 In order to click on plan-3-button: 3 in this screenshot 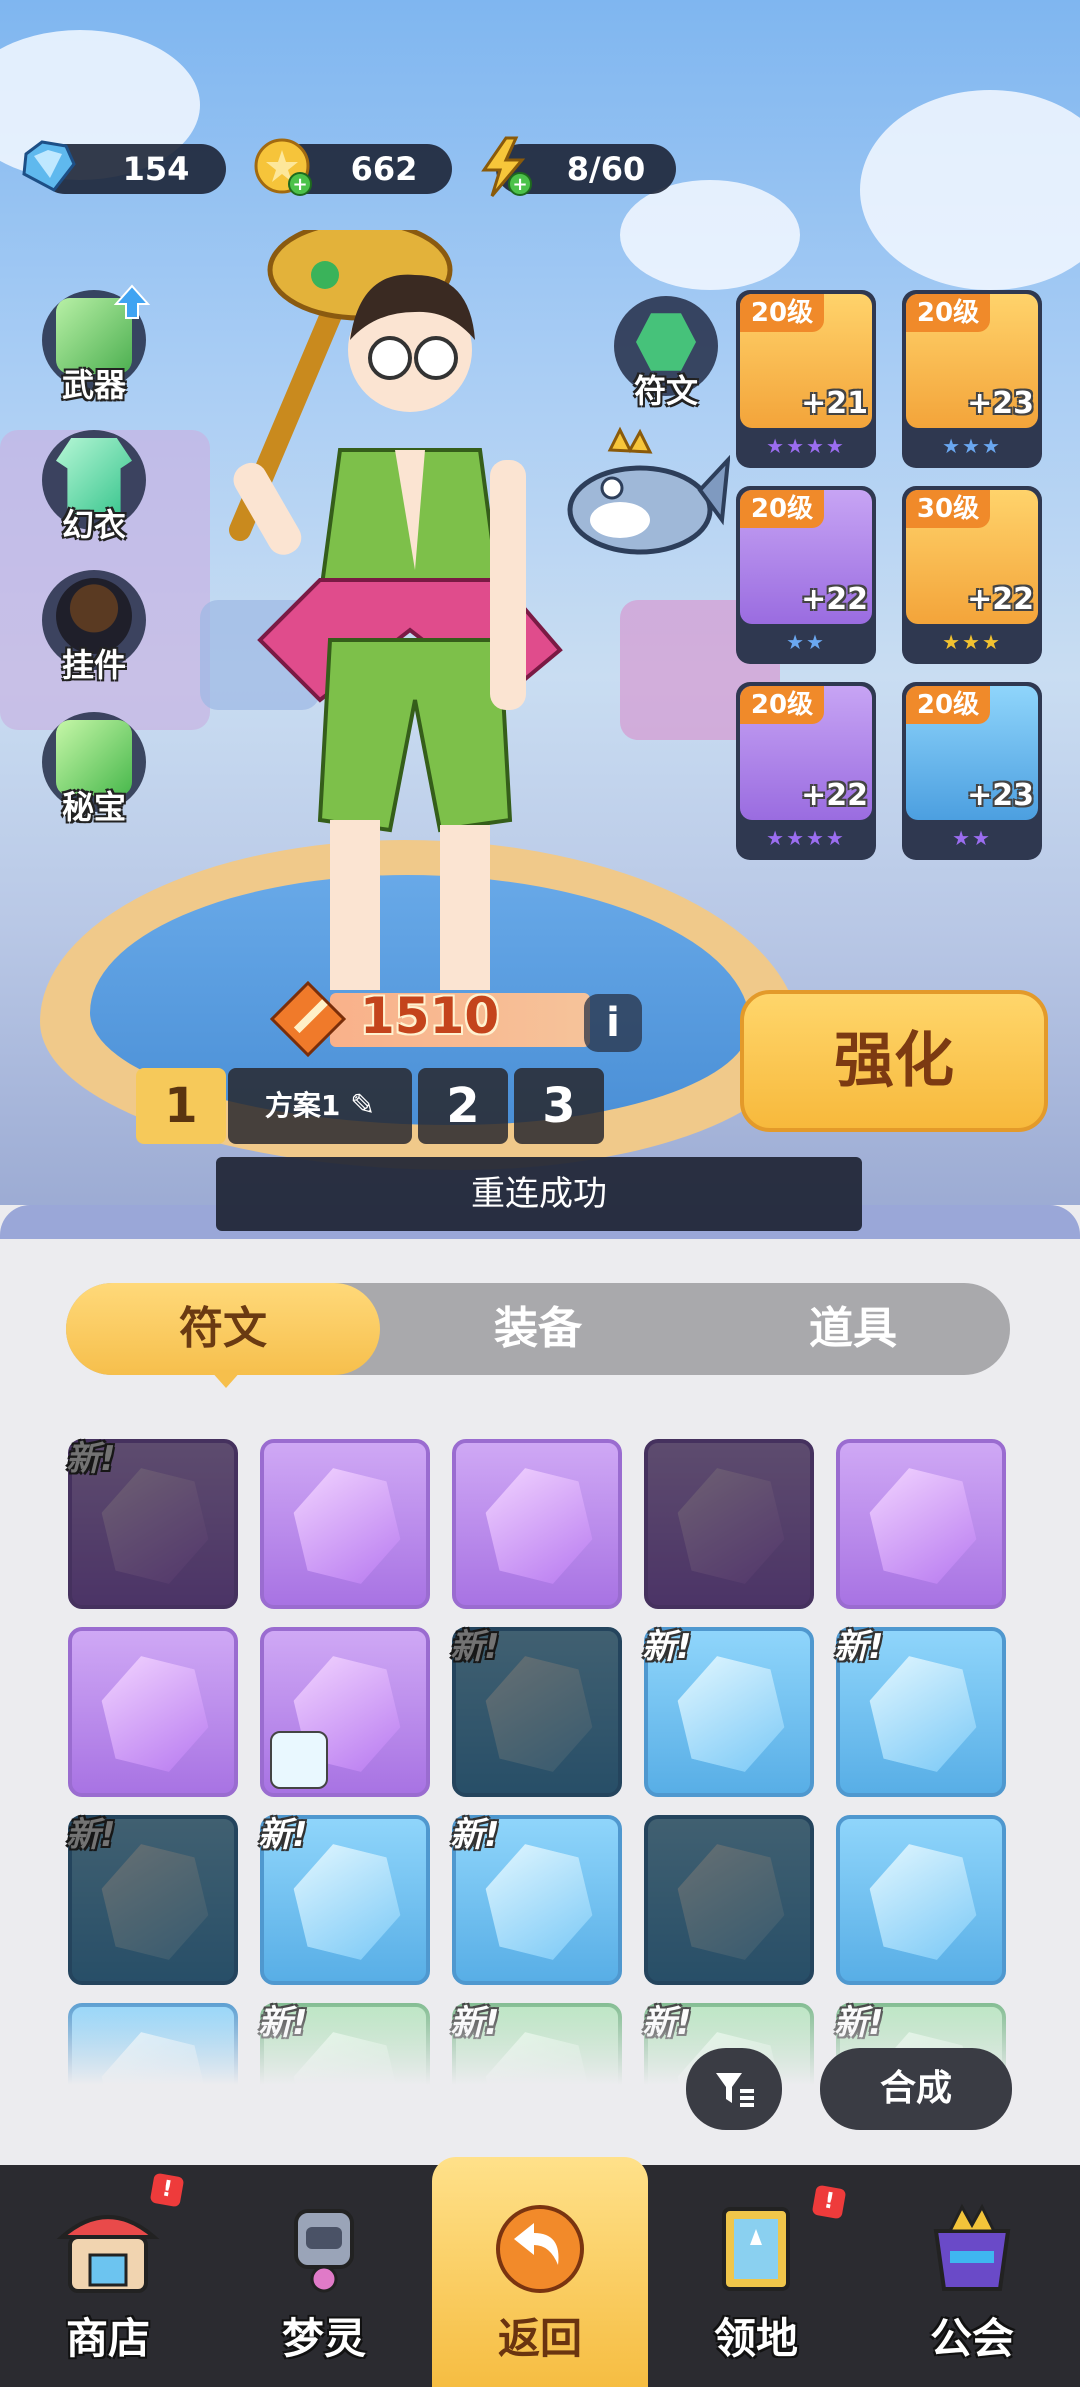, I will do `click(559, 1106)`.